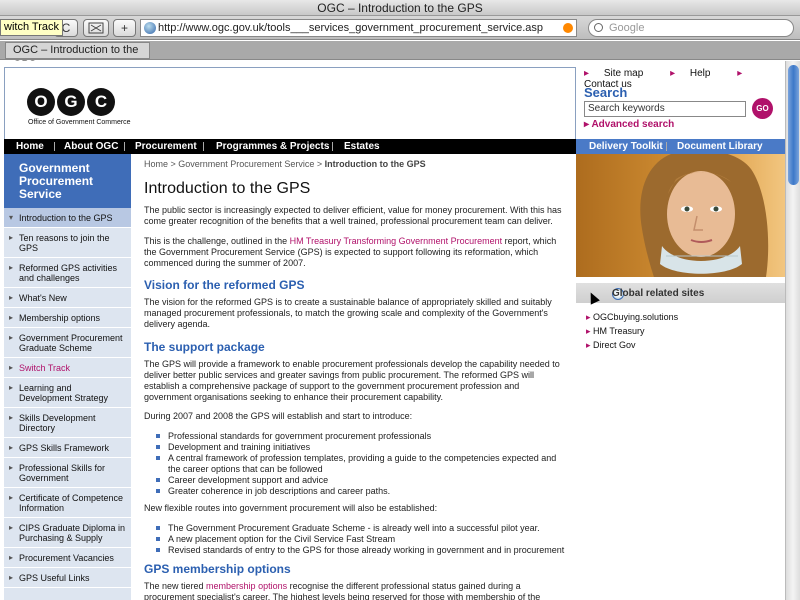  Describe the element at coordinates (362, 146) in the screenshot. I see `nav-estates: Estates` at that location.